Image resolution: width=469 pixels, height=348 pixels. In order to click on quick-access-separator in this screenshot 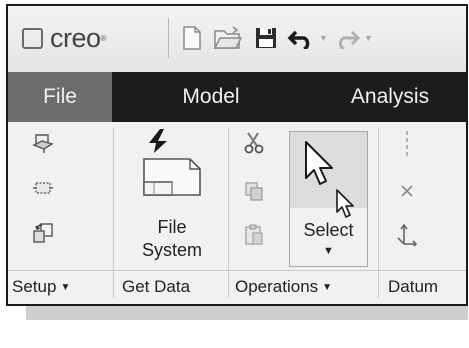, I will do `click(168, 38)`.